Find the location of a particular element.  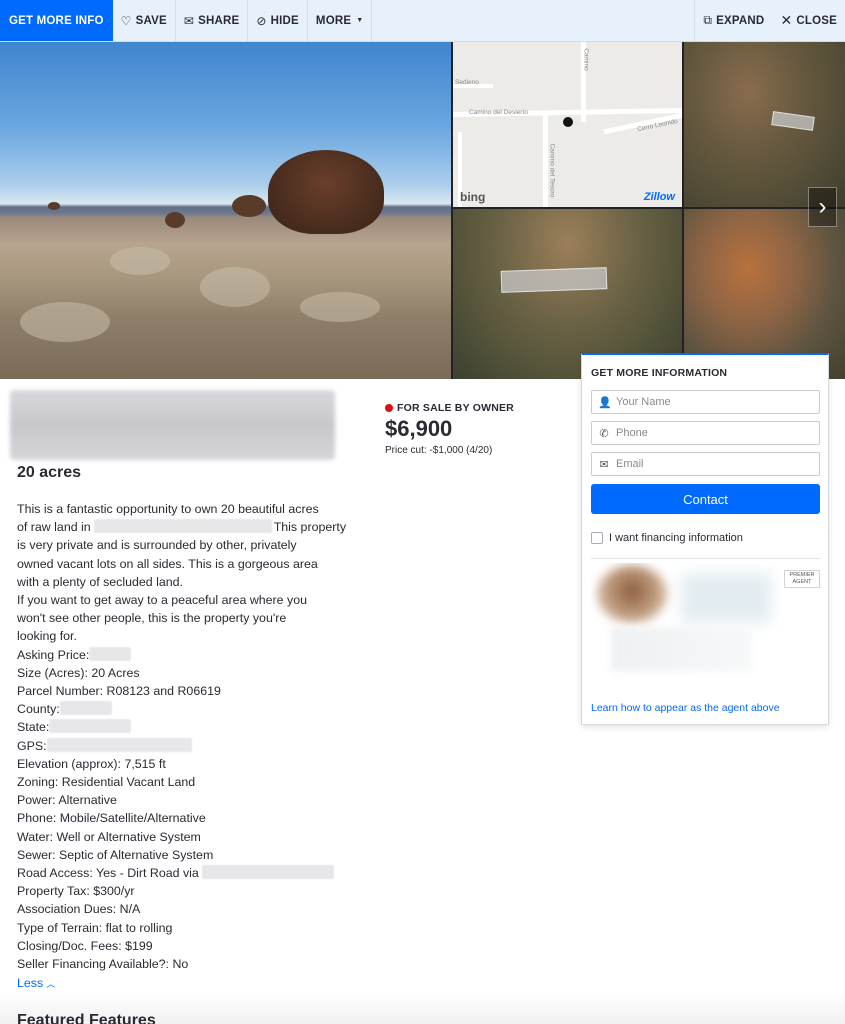

financing-checkbox-row: I want financing information is located at coordinates (667, 538).